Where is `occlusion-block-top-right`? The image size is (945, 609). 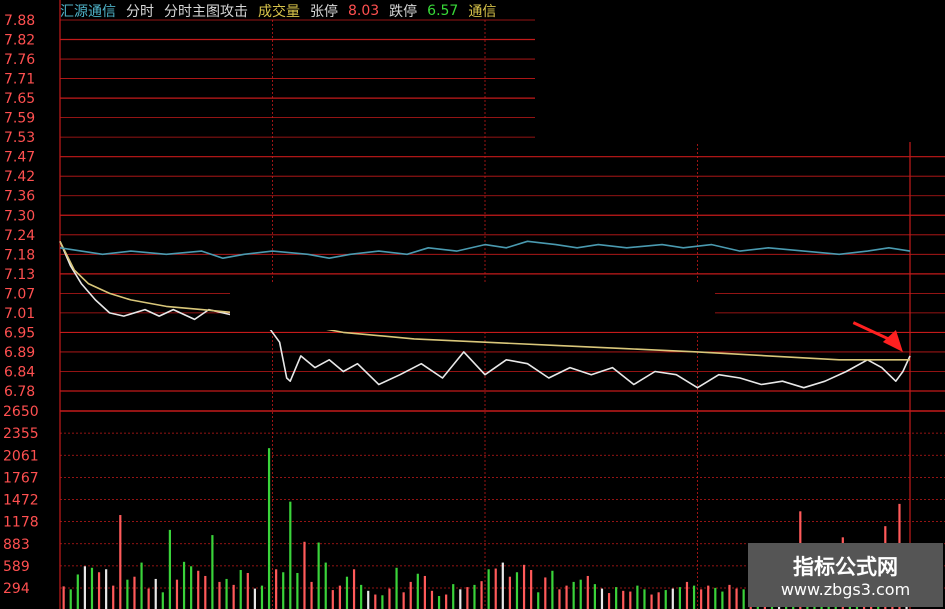 occlusion-block-top-right is located at coordinates (740, 71).